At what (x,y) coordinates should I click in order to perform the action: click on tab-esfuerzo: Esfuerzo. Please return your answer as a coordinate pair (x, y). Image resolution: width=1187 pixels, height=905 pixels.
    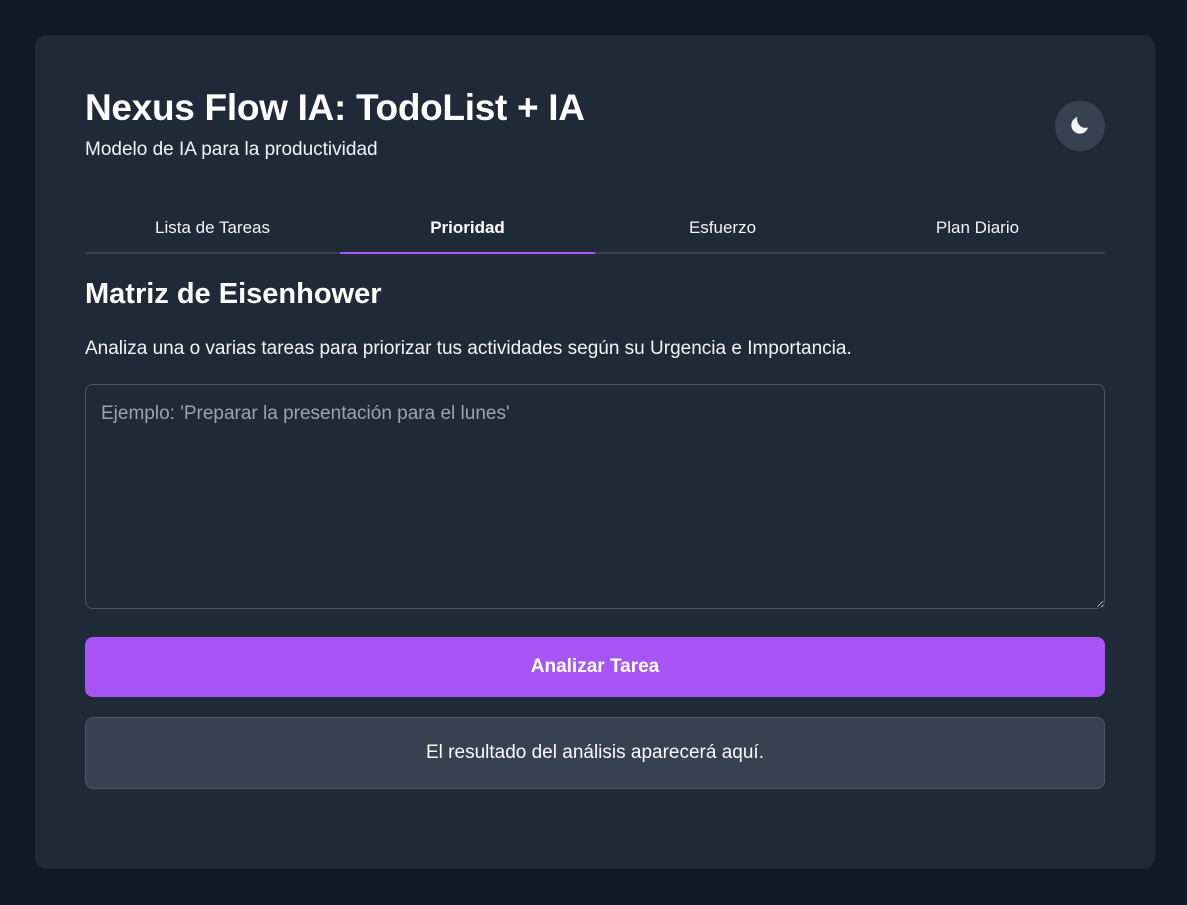
    Looking at the image, I should click on (722, 231).